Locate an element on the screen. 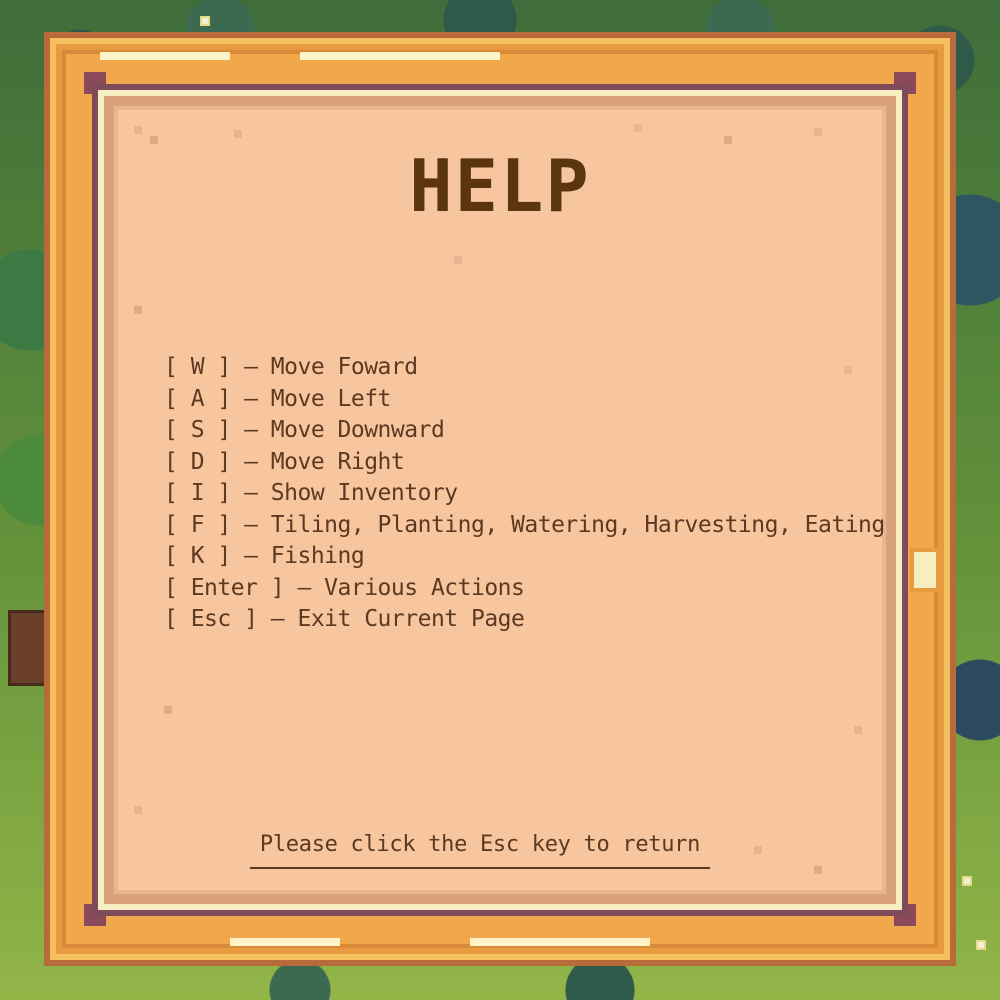  help-title: HELP is located at coordinates (500, 186).